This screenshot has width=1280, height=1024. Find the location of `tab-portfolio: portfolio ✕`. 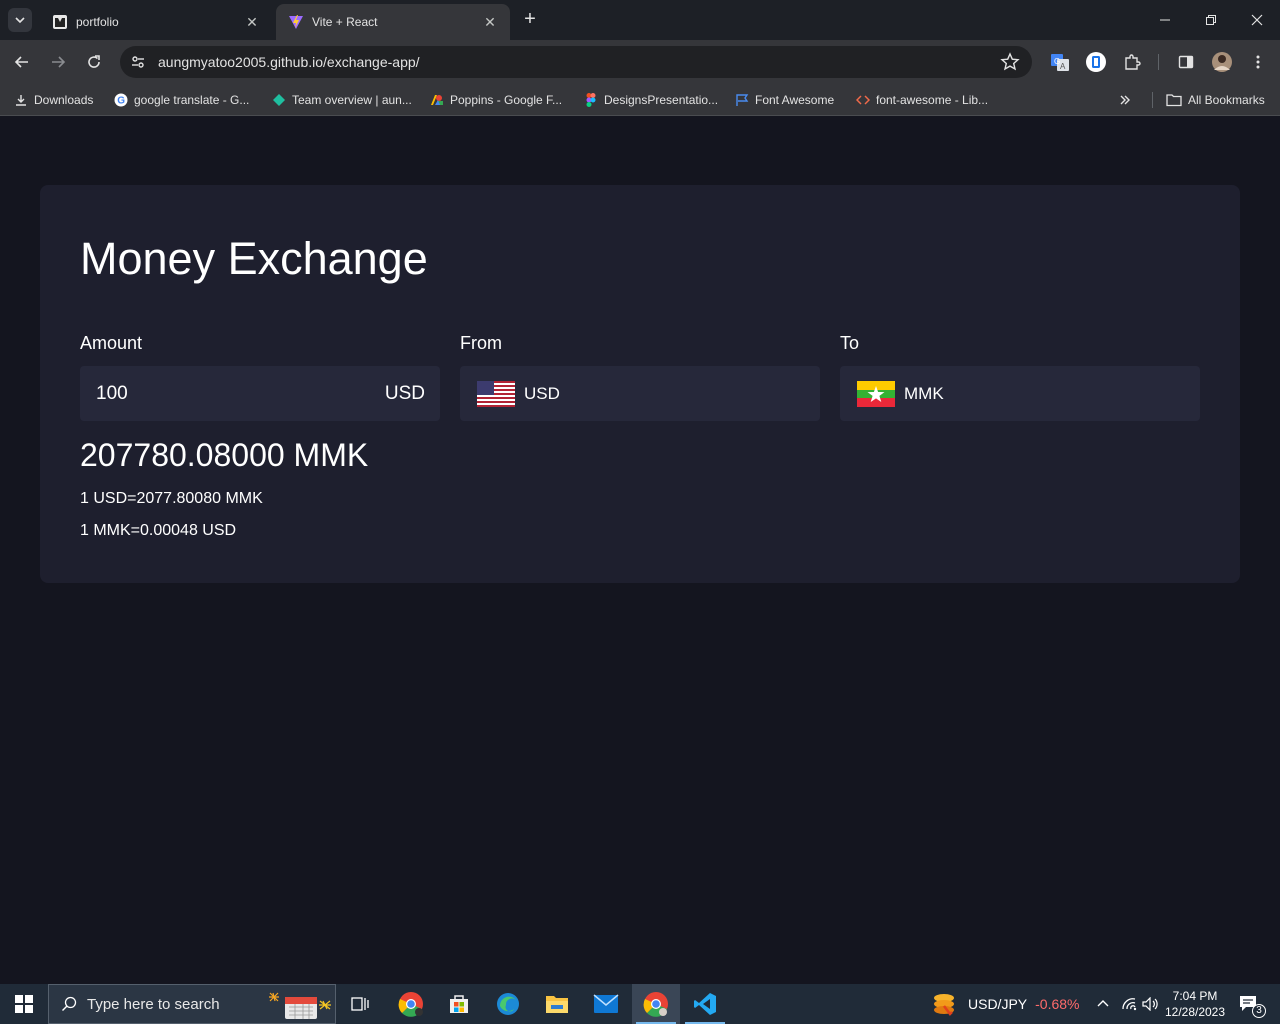

tab-portfolio: portfolio ✕ is located at coordinates (156, 22).